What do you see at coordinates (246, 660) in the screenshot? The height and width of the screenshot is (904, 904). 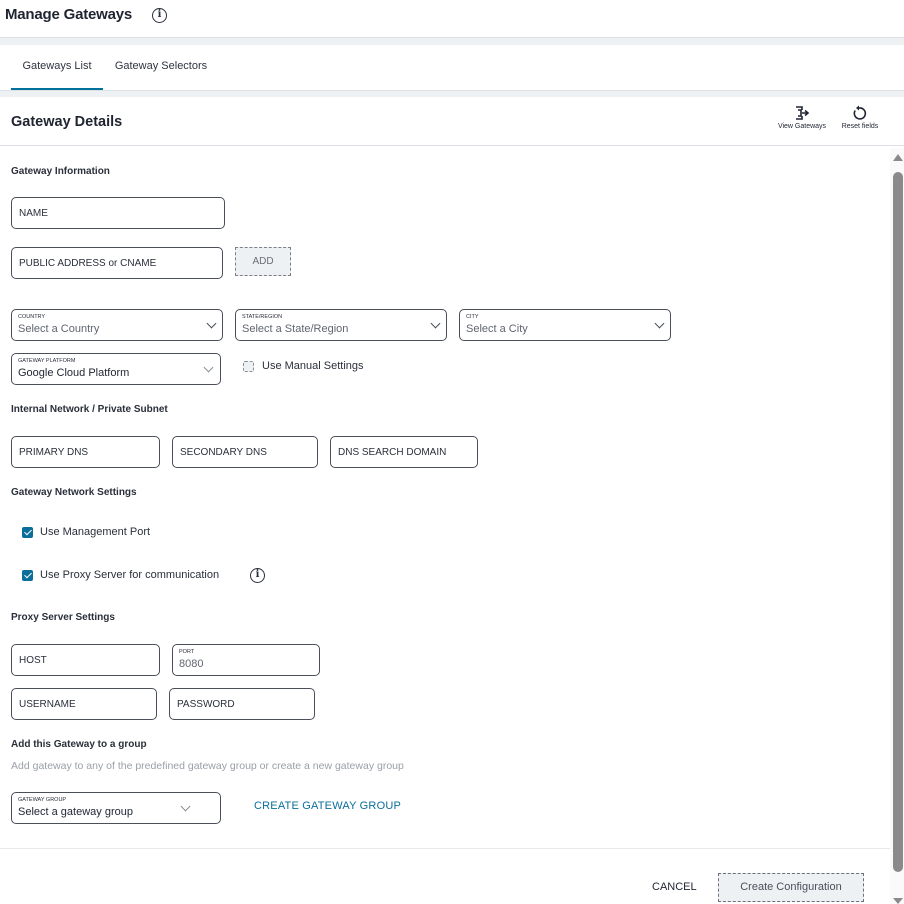 I see `port-input: PORT 8080` at bounding box center [246, 660].